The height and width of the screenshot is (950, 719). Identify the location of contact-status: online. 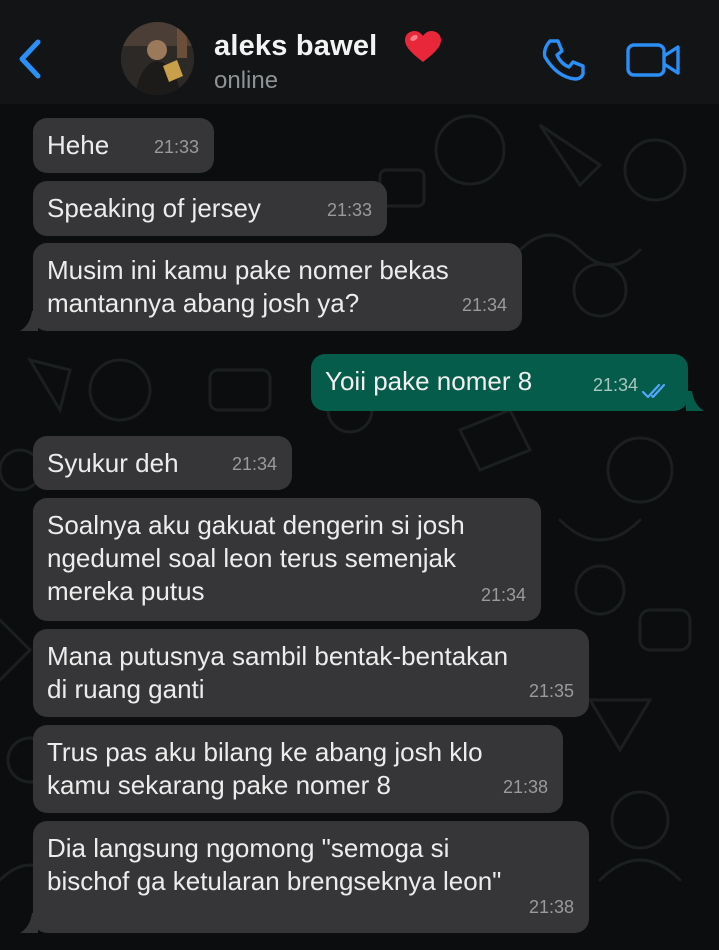
(246, 80).